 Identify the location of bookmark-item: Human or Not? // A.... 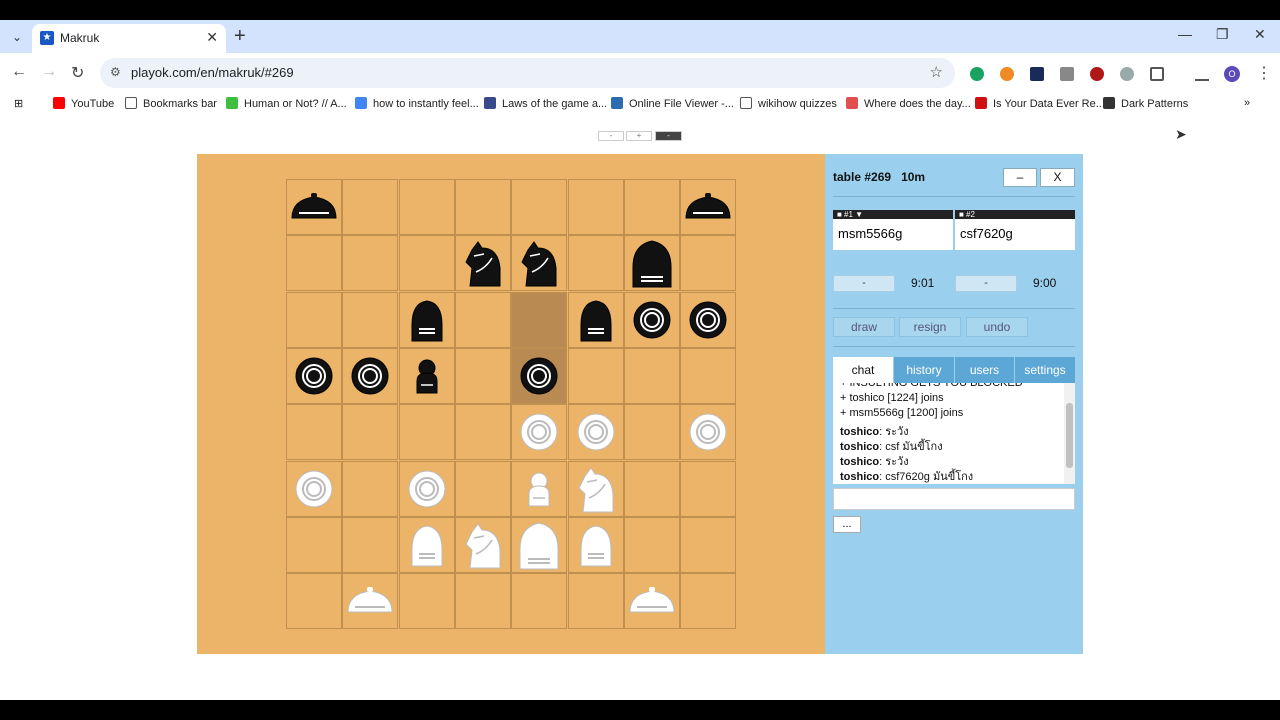
(286, 103).